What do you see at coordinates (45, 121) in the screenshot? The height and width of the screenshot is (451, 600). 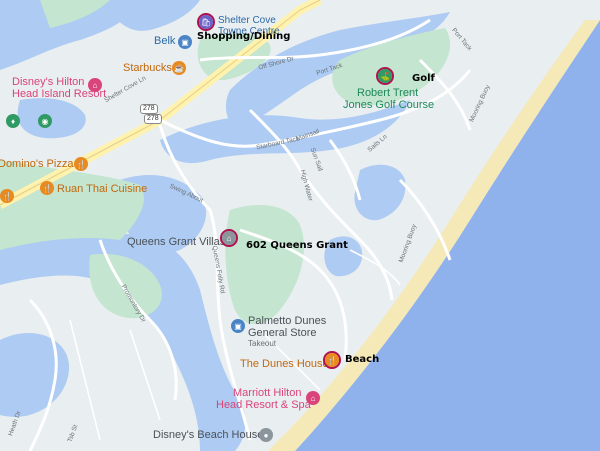 I see `camera-icon: ◉` at bounding box center [45, 121].